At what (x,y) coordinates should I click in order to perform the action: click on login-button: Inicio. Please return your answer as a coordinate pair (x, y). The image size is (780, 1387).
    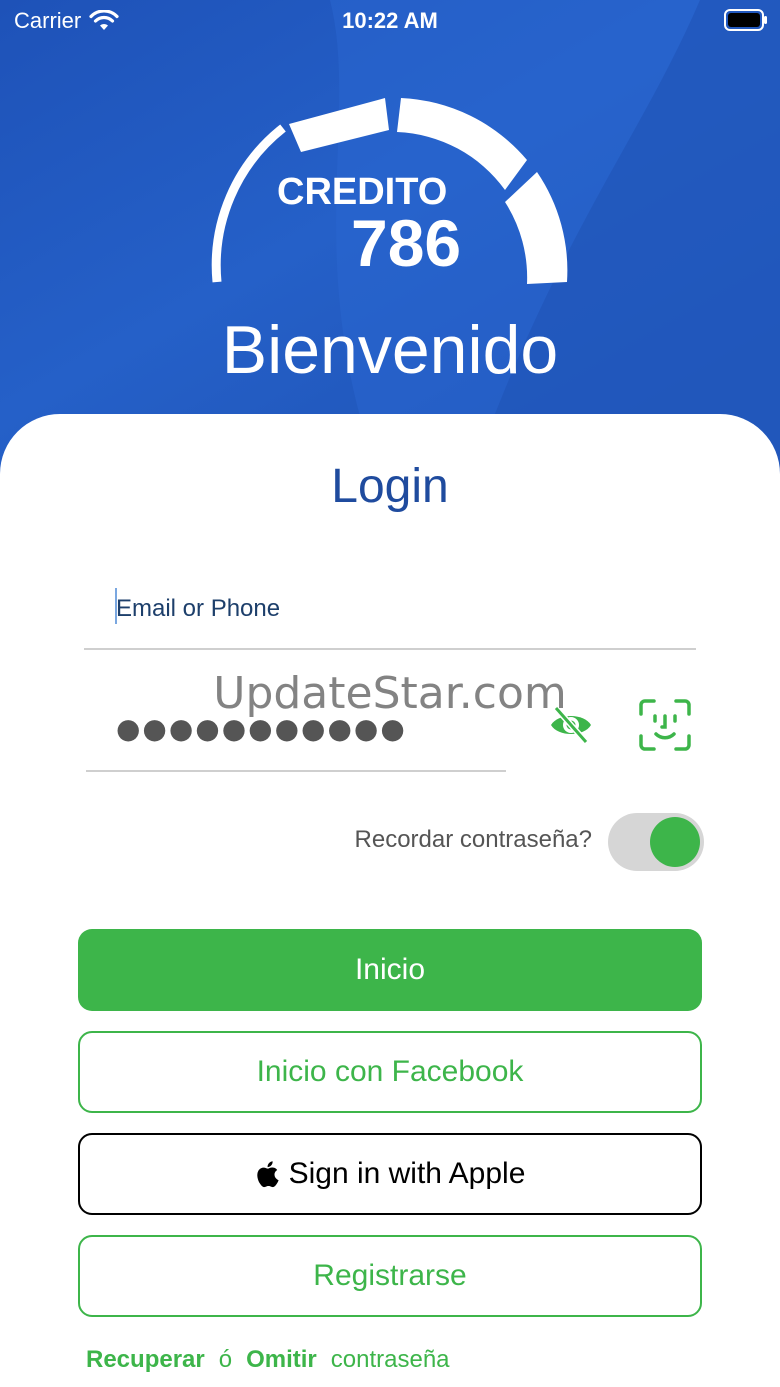
    Looking at the image, I should click on (390, 970).